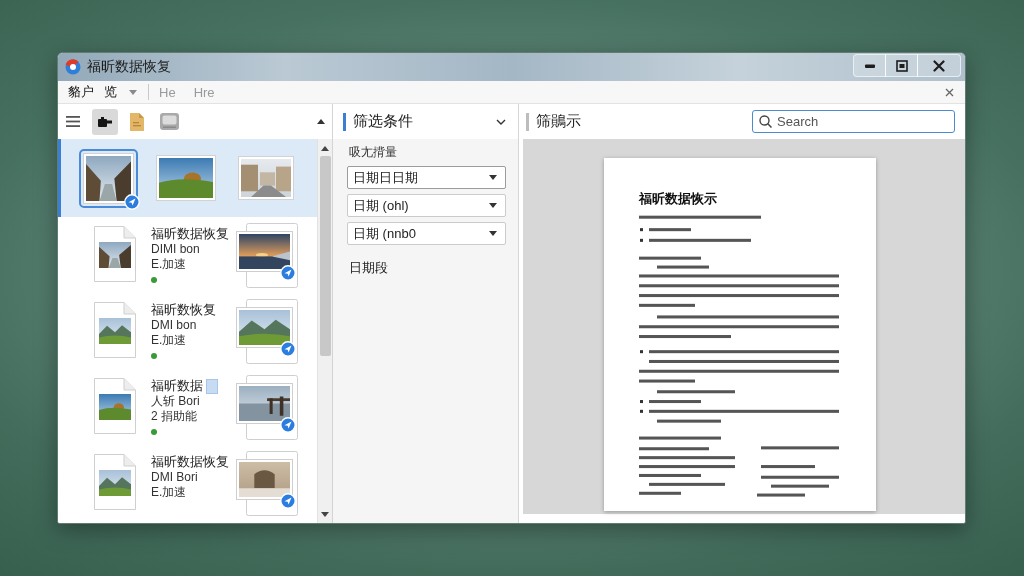 This screenshot has width=1024, height=576. I want to click on filter-label: 吸尢揹量, so click(373, 152).